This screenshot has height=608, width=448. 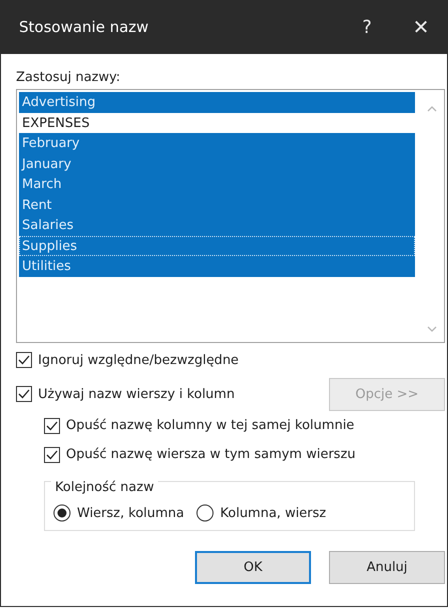 I want to click on help-button: ?, so click(x=367, y=27).